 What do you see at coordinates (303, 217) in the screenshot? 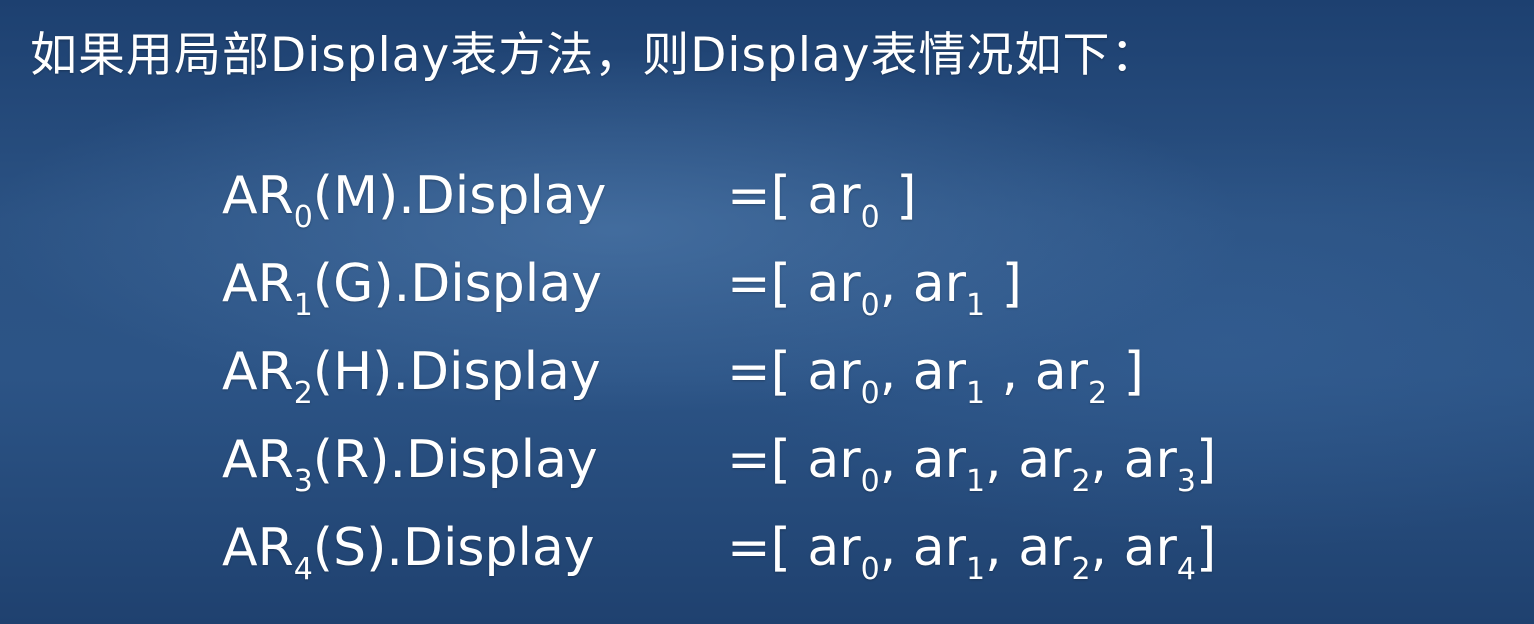
I see `record-subscript: 0` at bounding box center [303, 217].